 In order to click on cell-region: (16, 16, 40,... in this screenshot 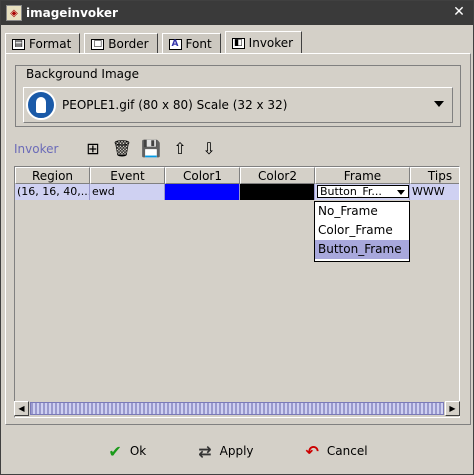, I will do `click(52, 192)`.